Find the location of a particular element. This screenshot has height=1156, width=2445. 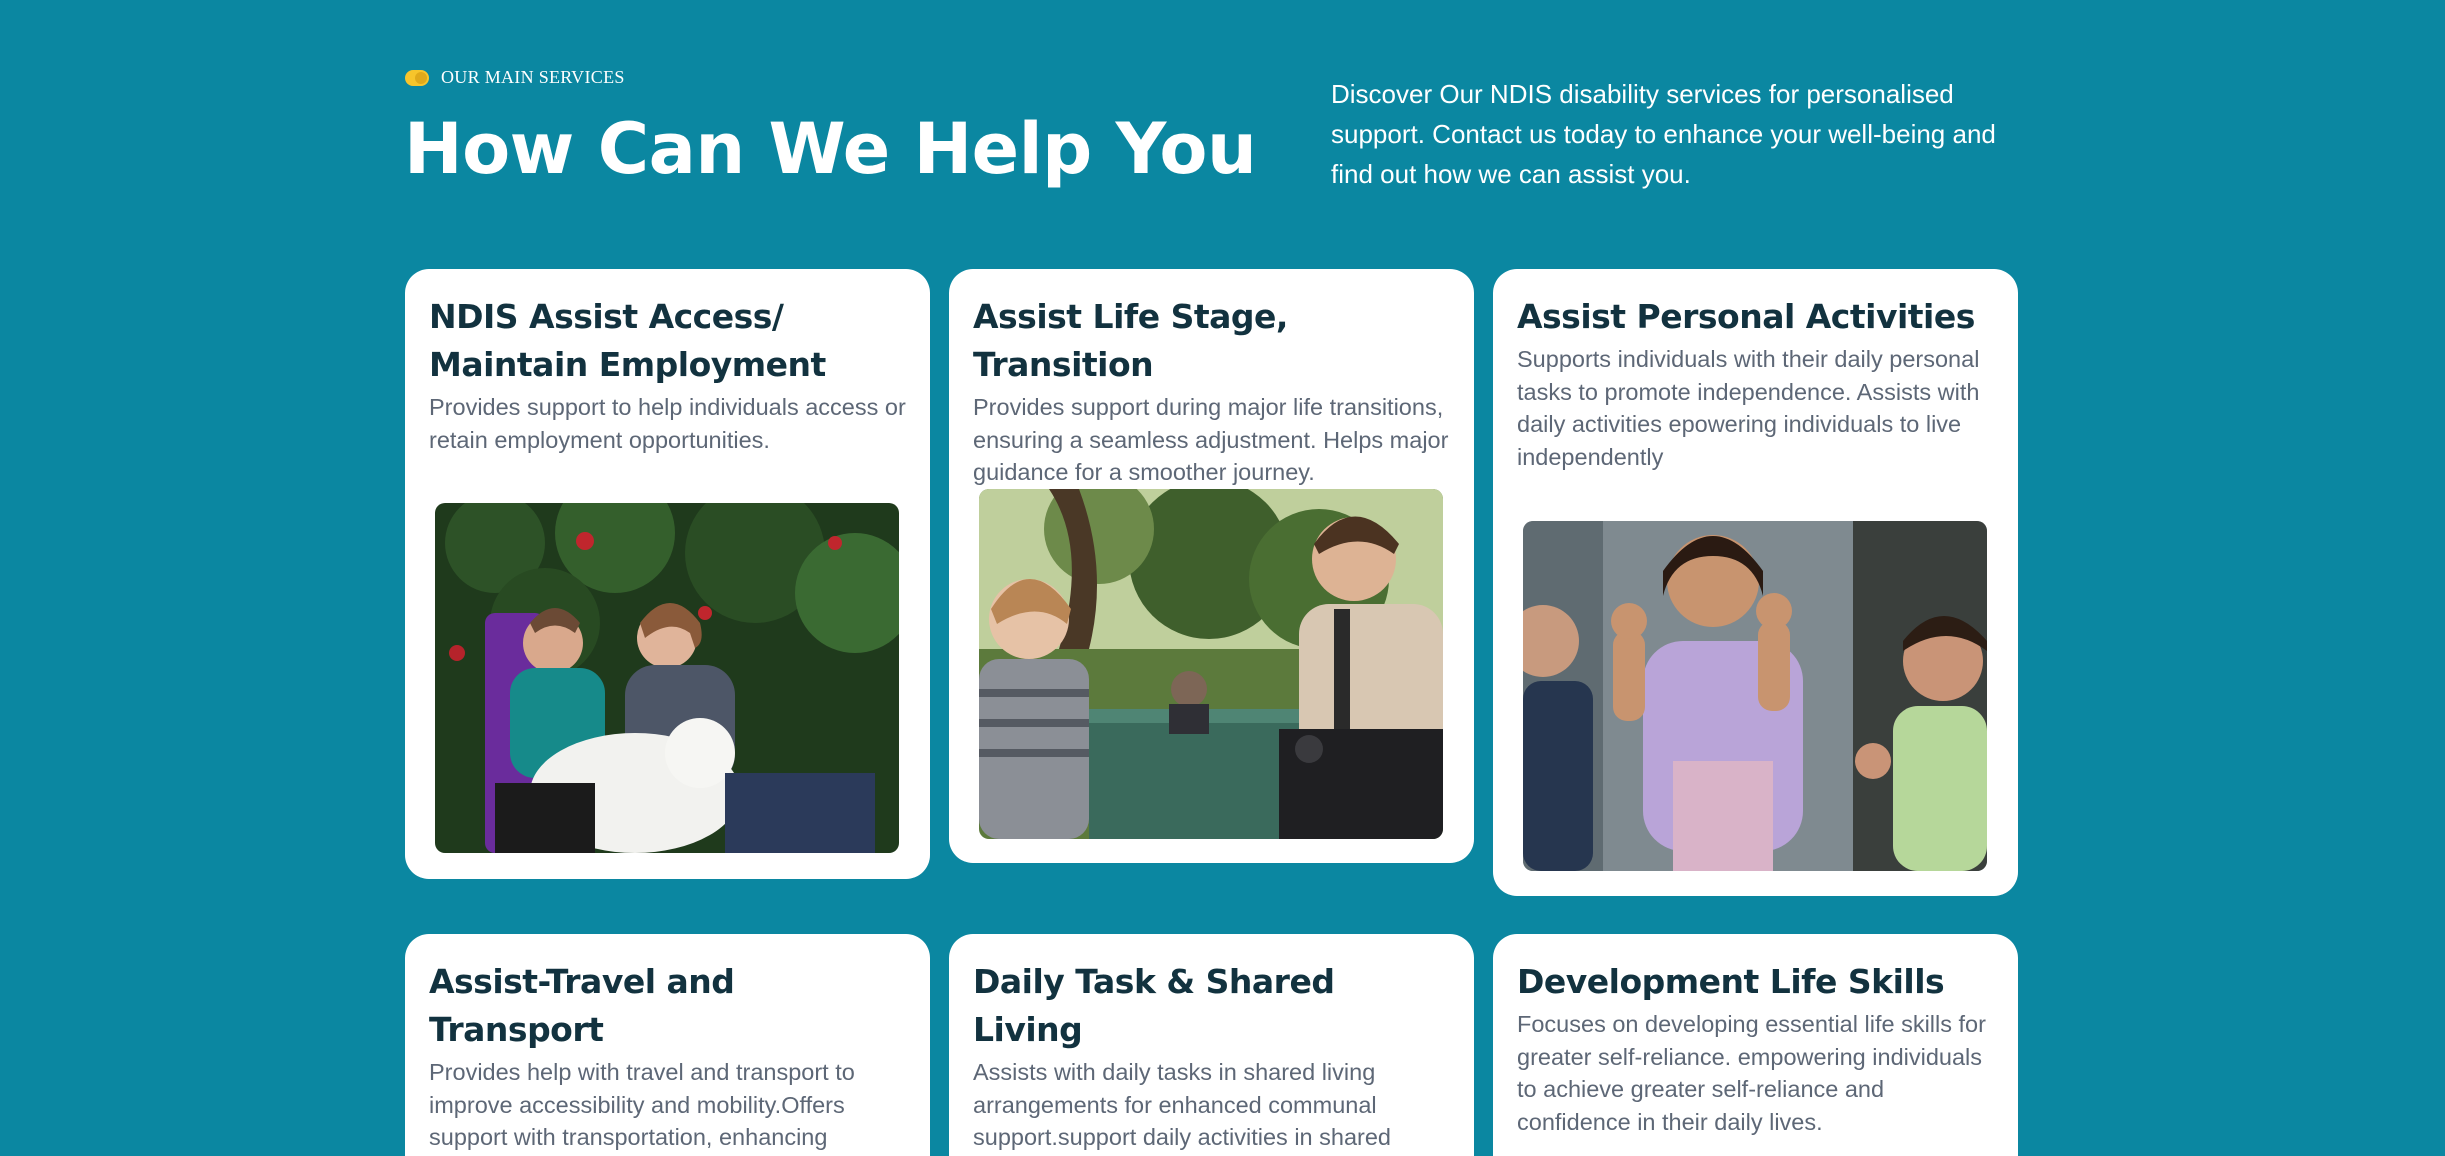

eyebrow-label: OUR MAIN SERVICES is located at coordinates (533, 77).